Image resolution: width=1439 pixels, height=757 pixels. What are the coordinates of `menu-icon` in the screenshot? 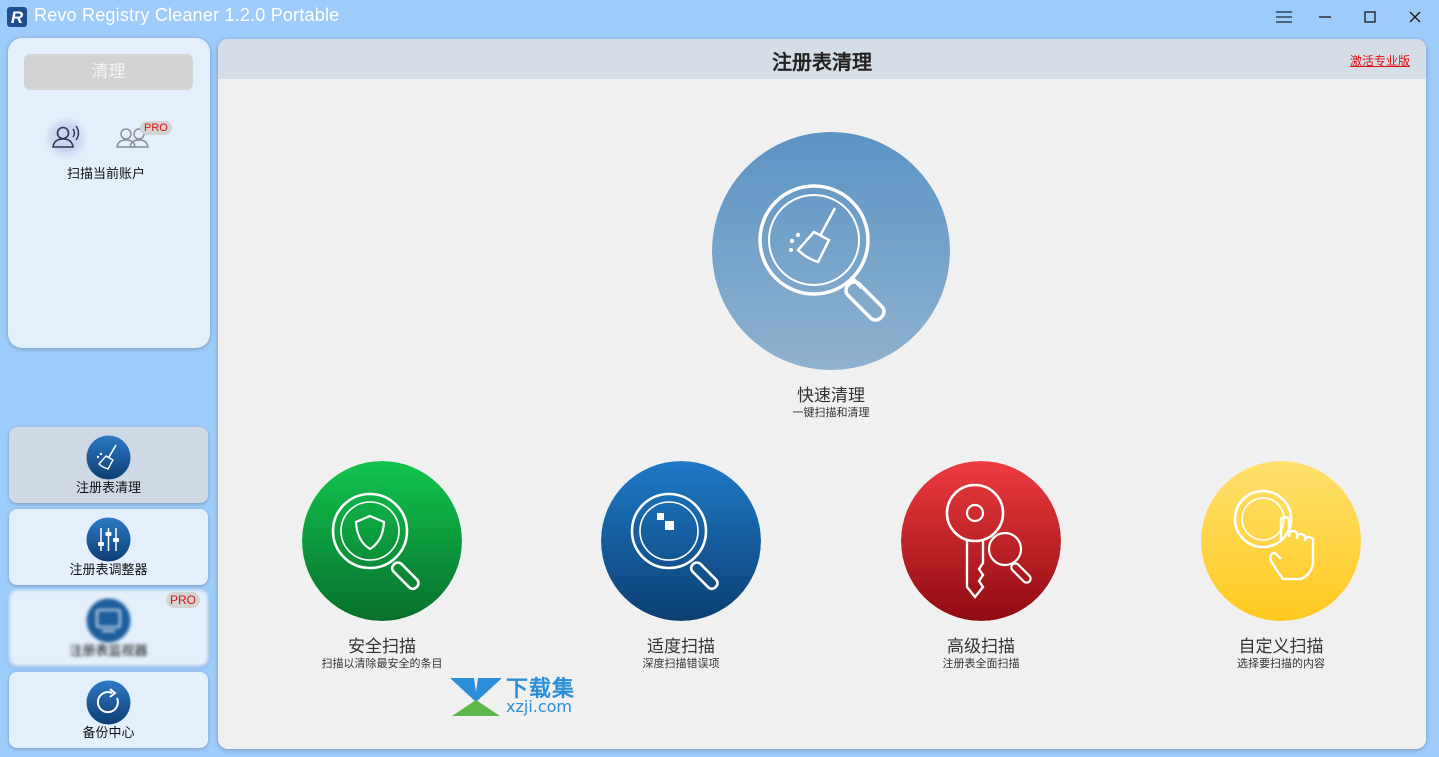 It's located at (1284, 17).